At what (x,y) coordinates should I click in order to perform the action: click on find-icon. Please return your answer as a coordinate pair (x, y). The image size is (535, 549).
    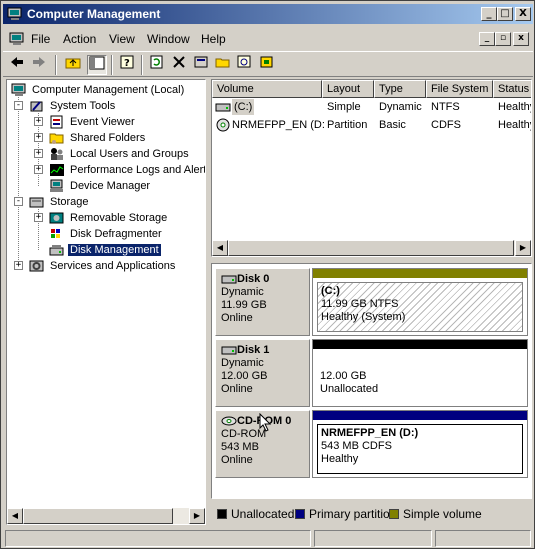
    Looking at the image, I should click on (245, 65).